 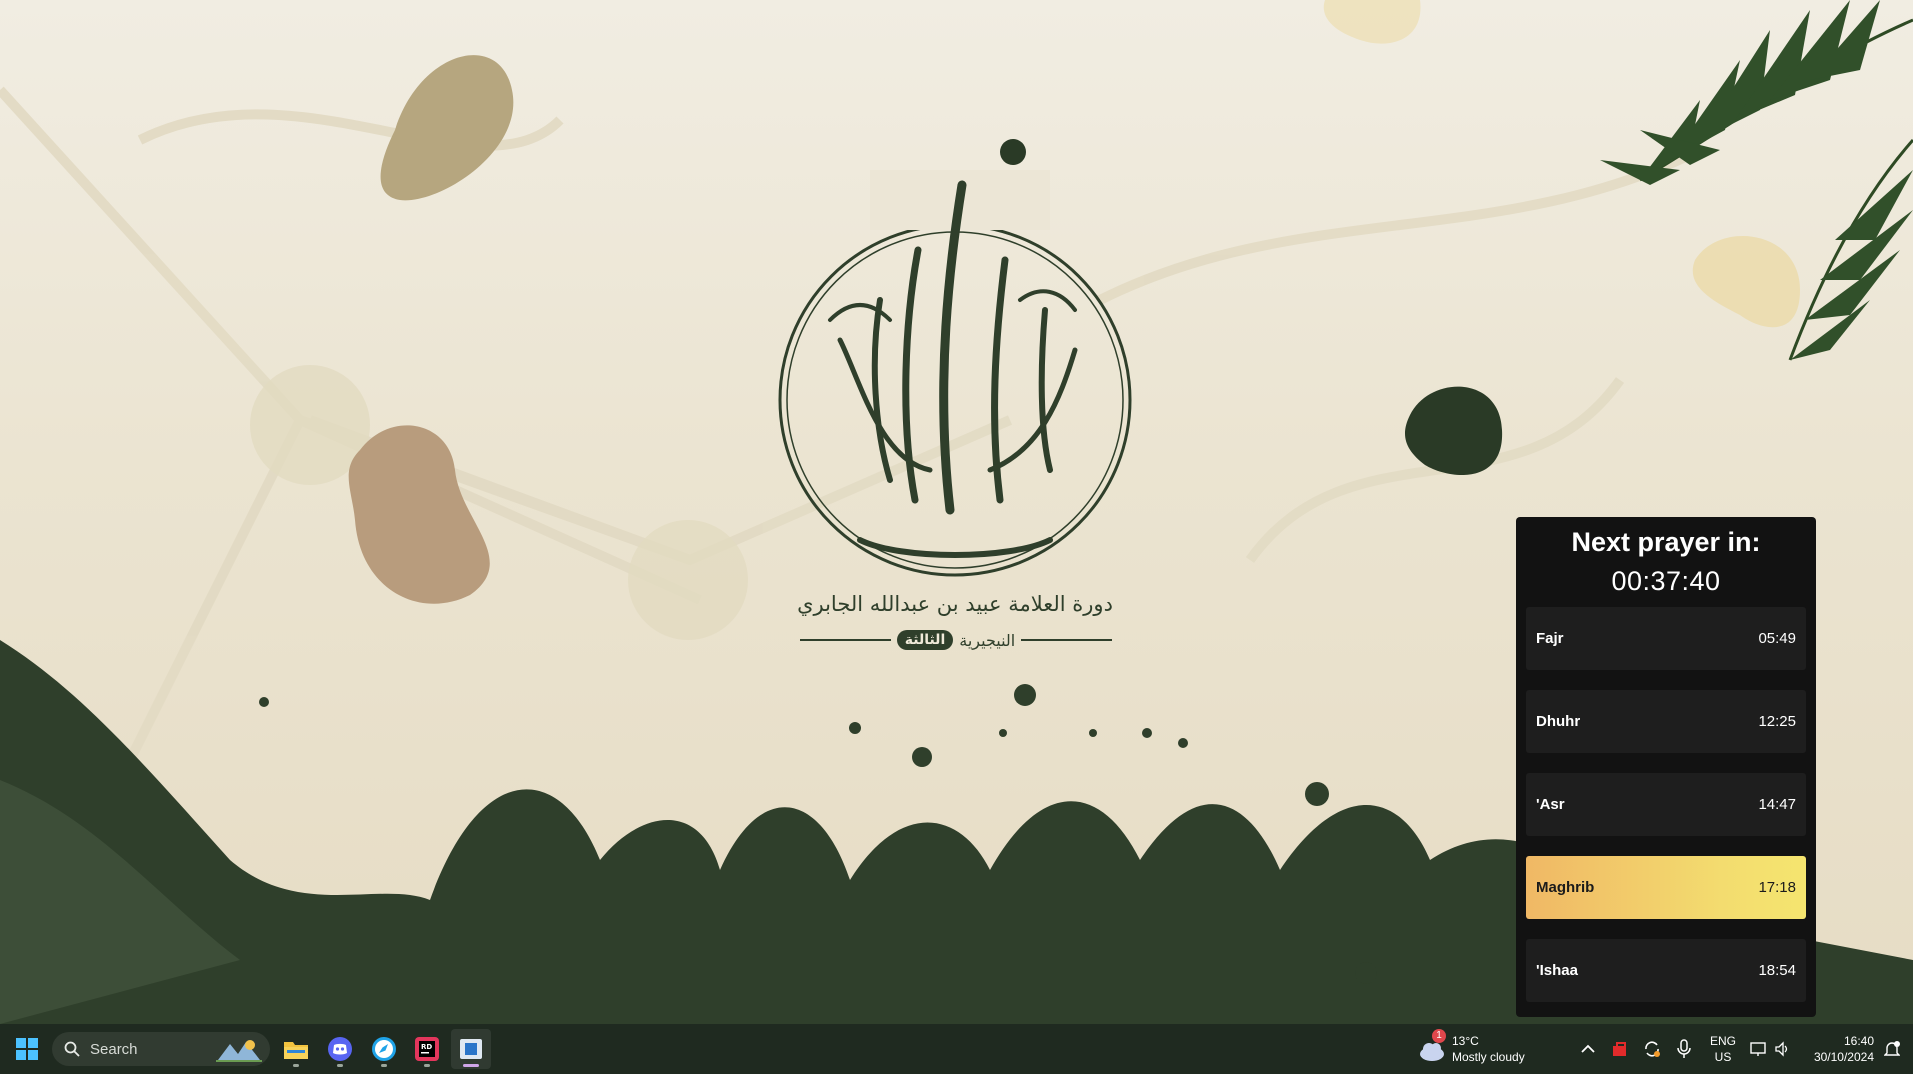 I want to click on clock-date: 30/10/2024, so click(x=1843, y=1057).